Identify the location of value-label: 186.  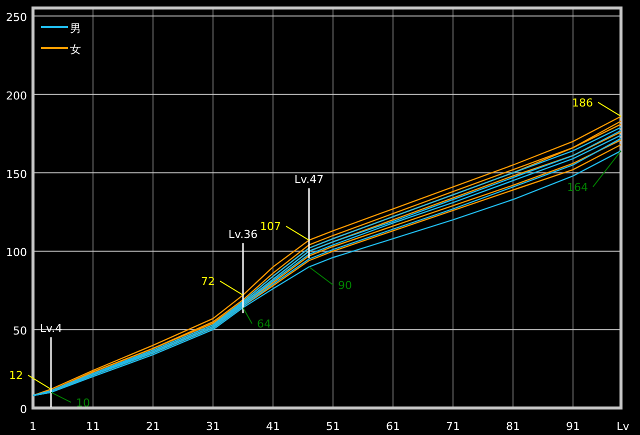
(582, 103).